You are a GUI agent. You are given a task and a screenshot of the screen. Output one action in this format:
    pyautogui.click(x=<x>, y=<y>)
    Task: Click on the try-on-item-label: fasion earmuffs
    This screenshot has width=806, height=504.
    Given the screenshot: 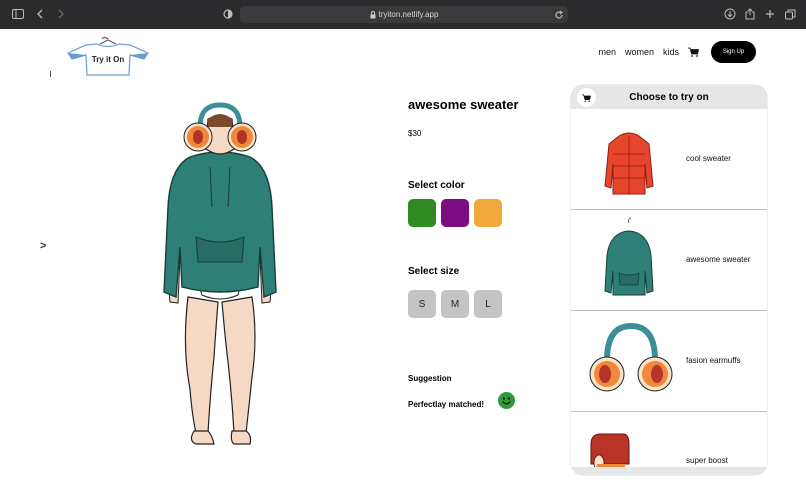 What is the action you would take?
    pyautogui.click(x=713, y=360)
    